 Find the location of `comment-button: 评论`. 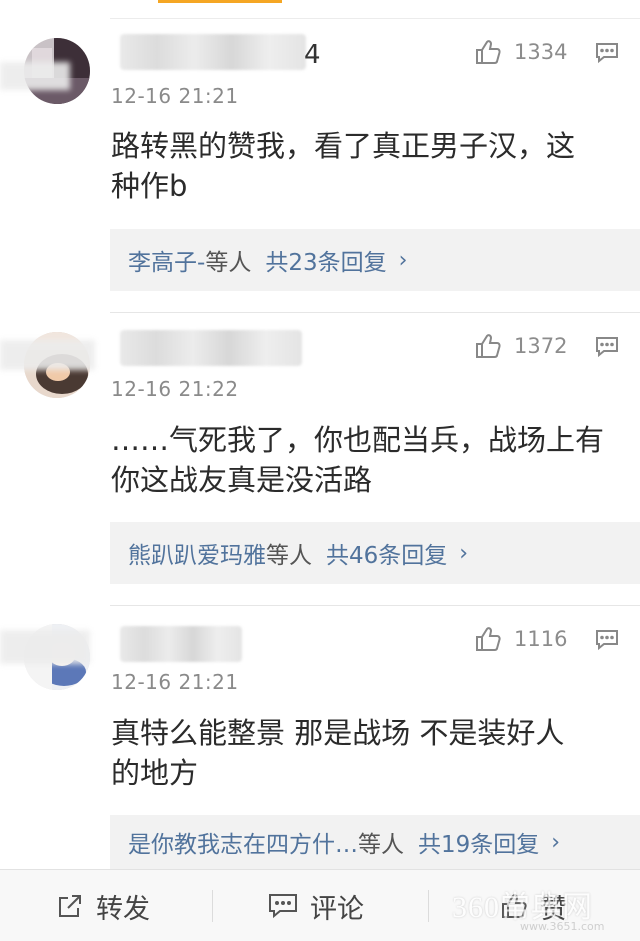

comment-button: 评论 is located at coordinates (316, 905).